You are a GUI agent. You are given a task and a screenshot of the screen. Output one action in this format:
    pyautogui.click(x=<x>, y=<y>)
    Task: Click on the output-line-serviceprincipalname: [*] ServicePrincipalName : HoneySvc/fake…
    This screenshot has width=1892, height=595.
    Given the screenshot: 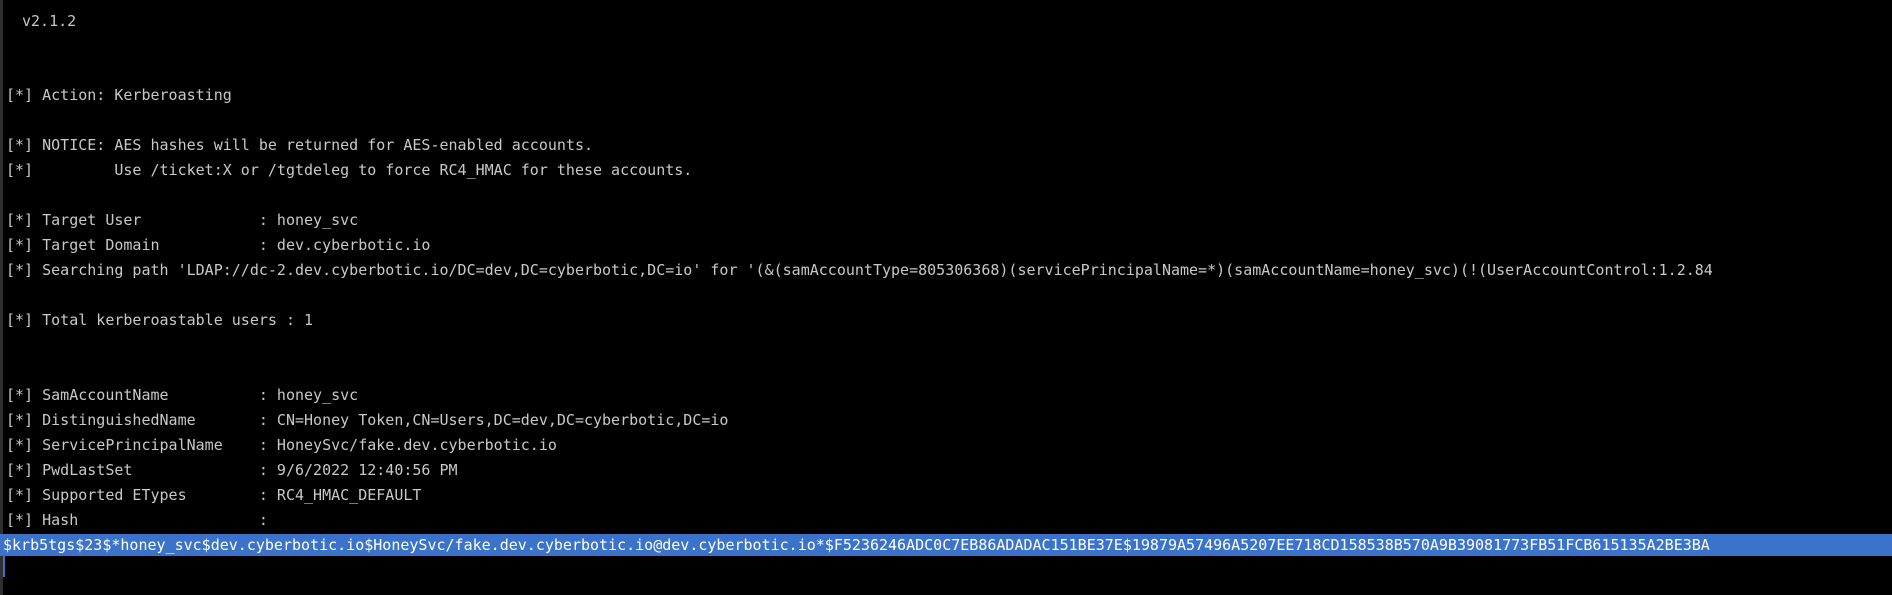 What is the action you would take?
    pyautogui.click(x=281, y=445)
    